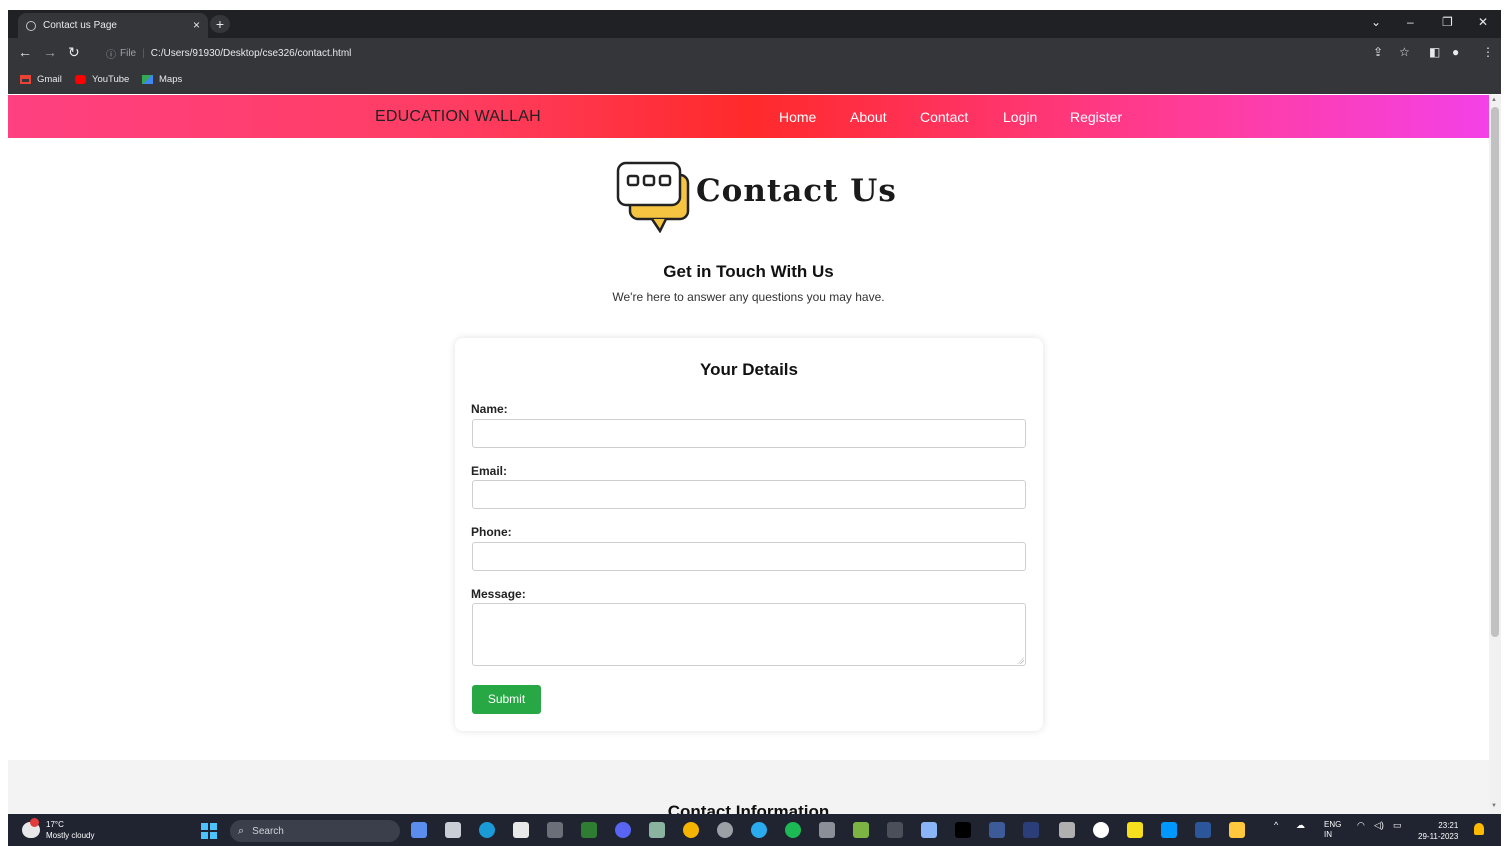  Describe the element at coordinates (1495, 372) in the screenshot. I see `scrollbar-thumb` at that location.